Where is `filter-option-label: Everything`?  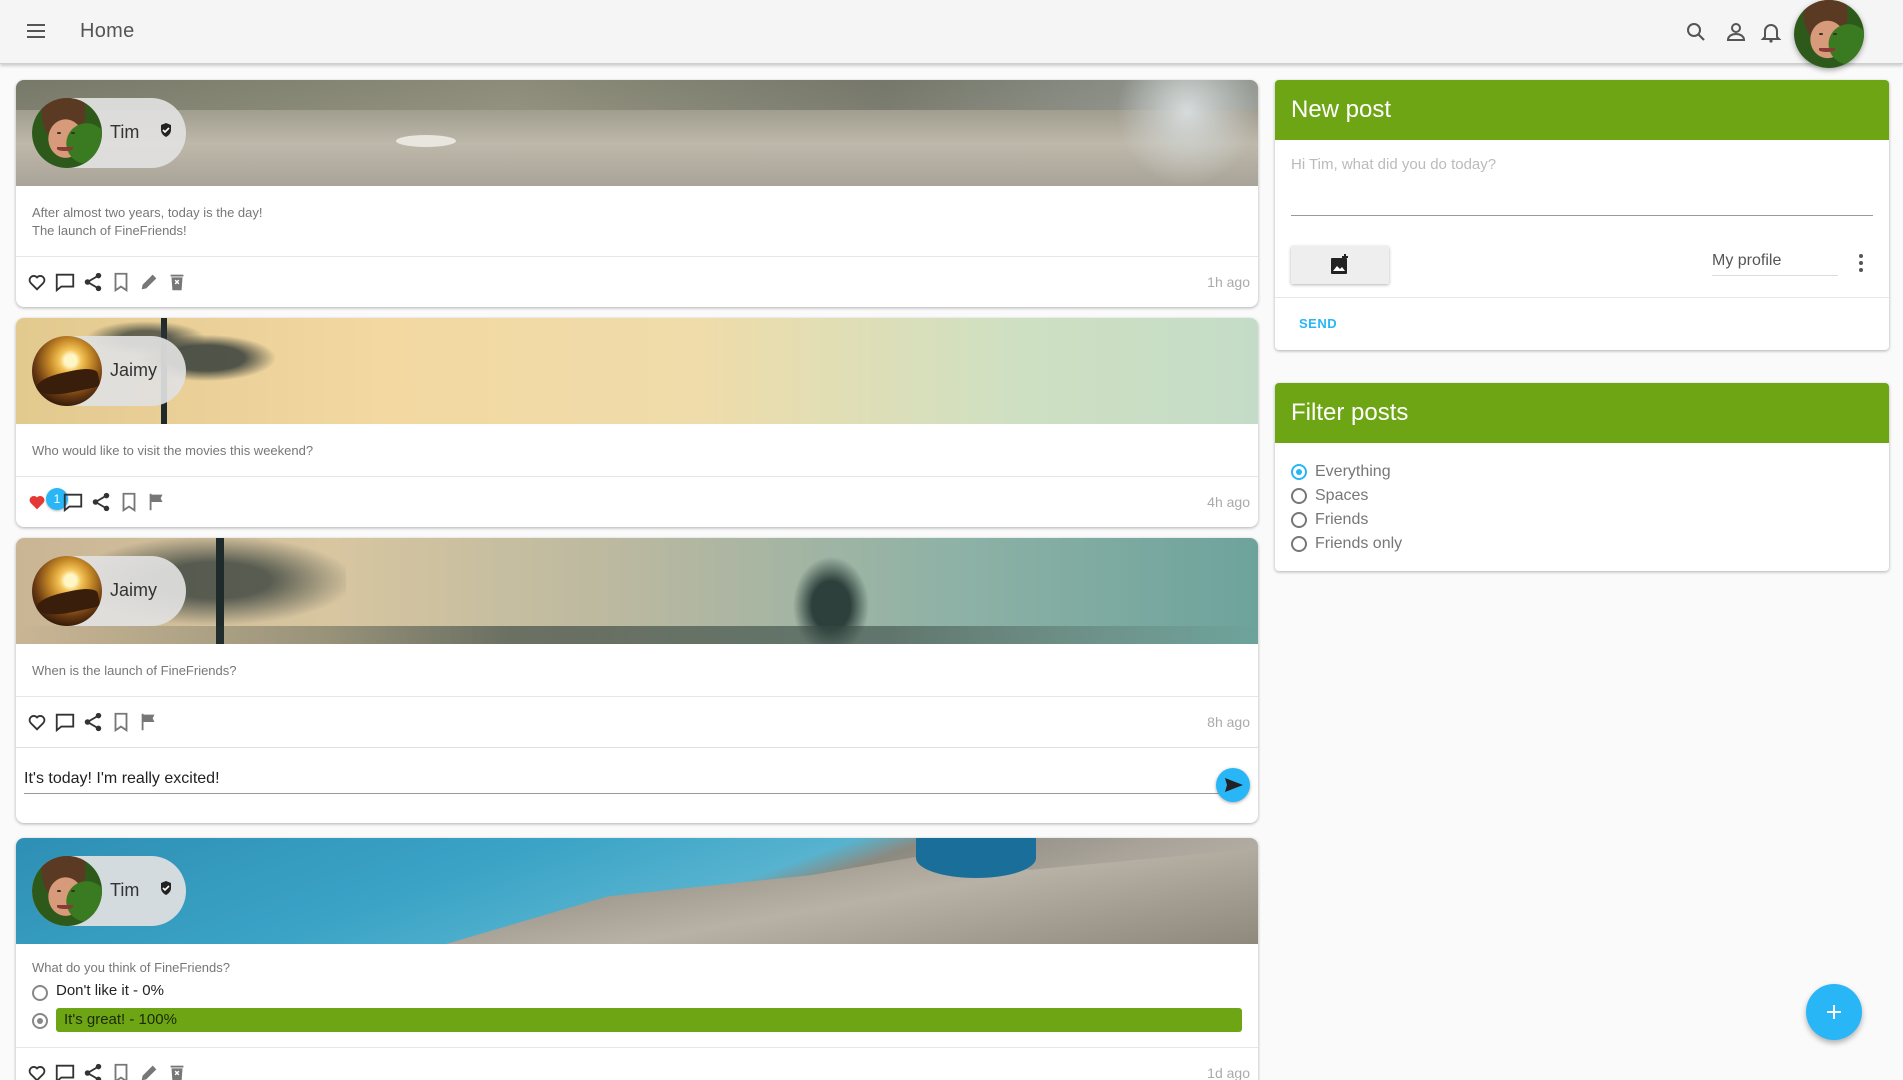 filter-option-label: Everything is located at coordinates (1353, 471).